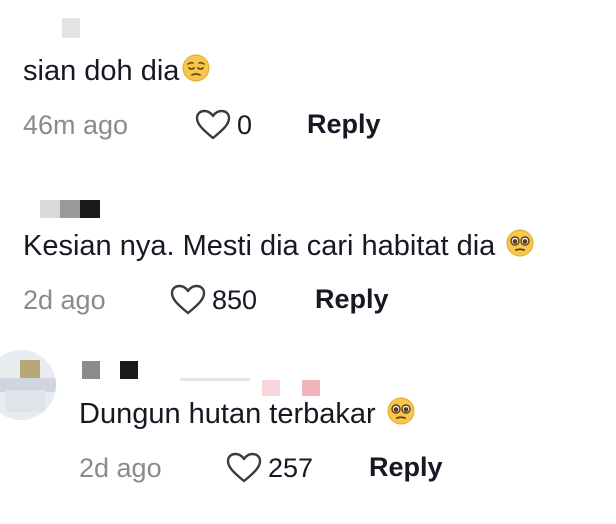 The width and height of the screenshot is (616, 524). I want to click on comment-body: Dungun hutan terbakar, so click(231, 414).